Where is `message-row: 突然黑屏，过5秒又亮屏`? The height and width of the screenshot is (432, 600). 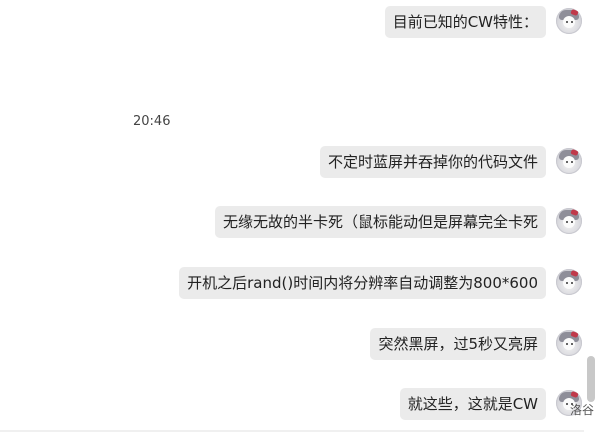
message-row: 突然黑屏，过5秒又亮屏 is located at coordinates (292, 344).